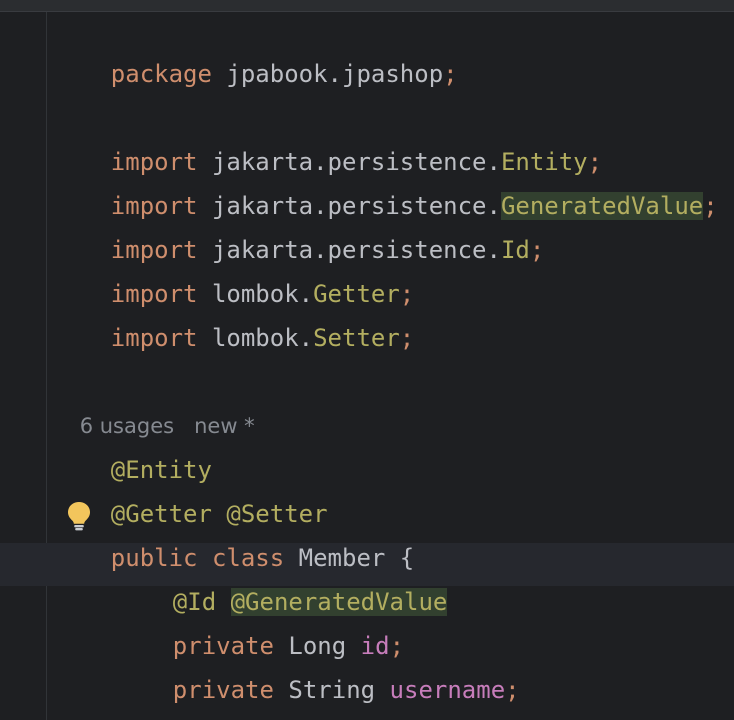 The height and width of the screenshot is (720, 734). I want to click on code-line-field-id: private Long id;, so click(259, 626).